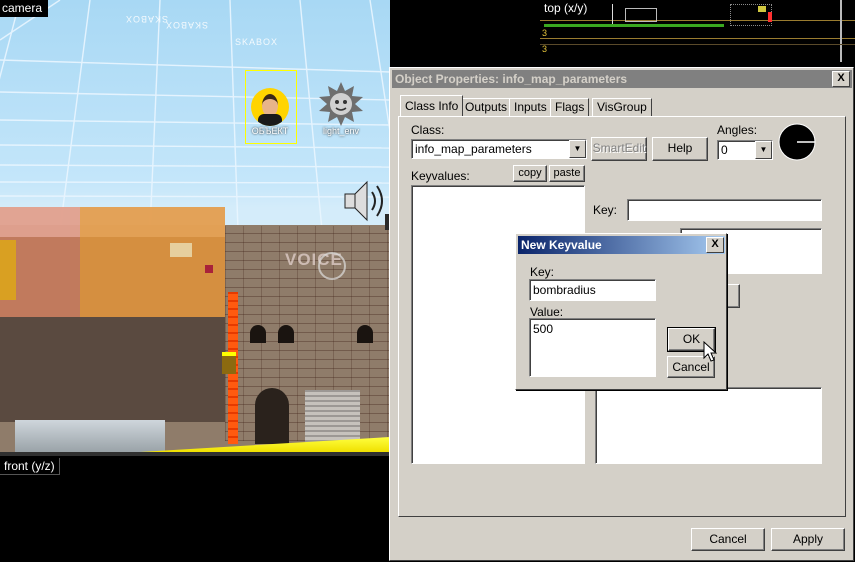 The image size is (855, 562). Describe the element at coordinates (797, 142) in the screenshot. I see `angle-dial-icon` at that location.